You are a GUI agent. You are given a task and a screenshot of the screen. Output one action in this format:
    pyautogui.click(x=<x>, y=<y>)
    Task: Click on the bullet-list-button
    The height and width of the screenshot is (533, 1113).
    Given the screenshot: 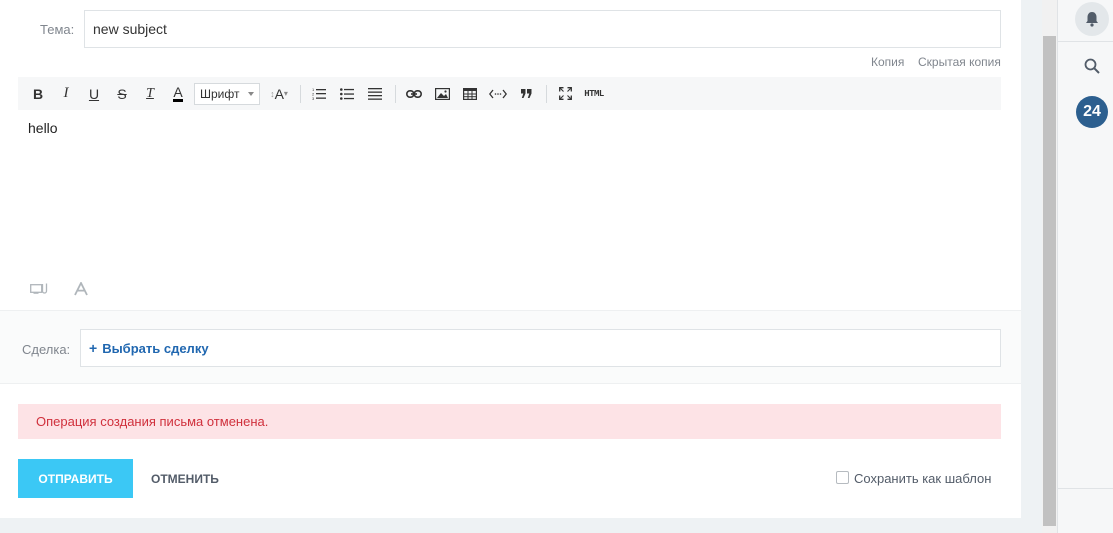 What is the action you would take?
    pyautogui.click(x=347, y=94)
    